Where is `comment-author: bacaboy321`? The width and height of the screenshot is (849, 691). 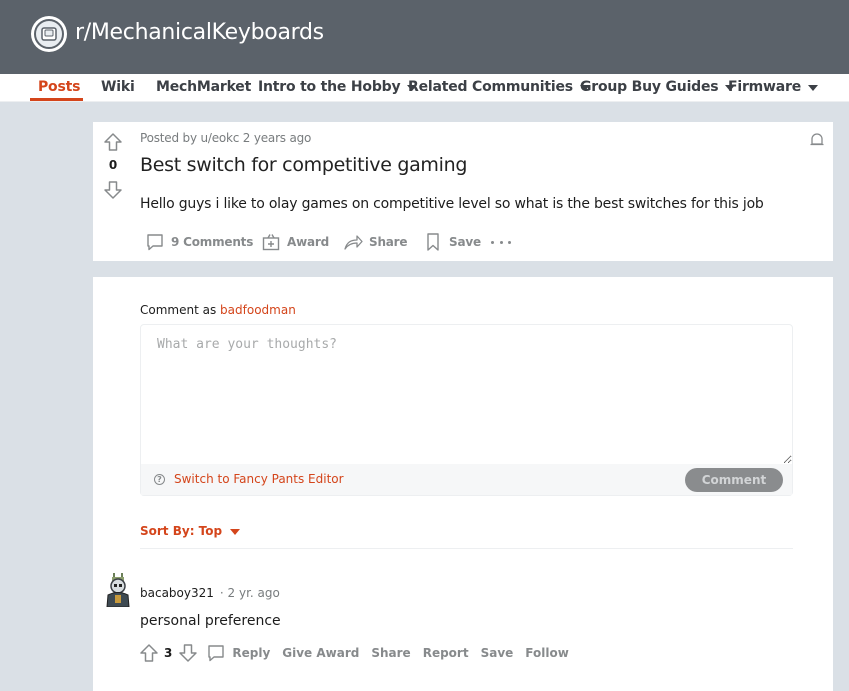 comment-author: bacaboy321 is located at coordinates (177, 593).